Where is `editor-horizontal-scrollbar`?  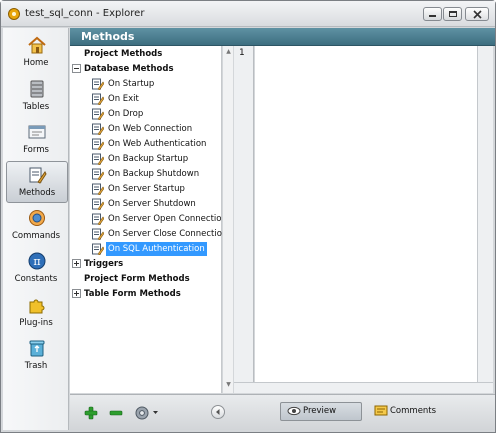 editor-horizontal-scrollbar is located at coordinates (363, 387).